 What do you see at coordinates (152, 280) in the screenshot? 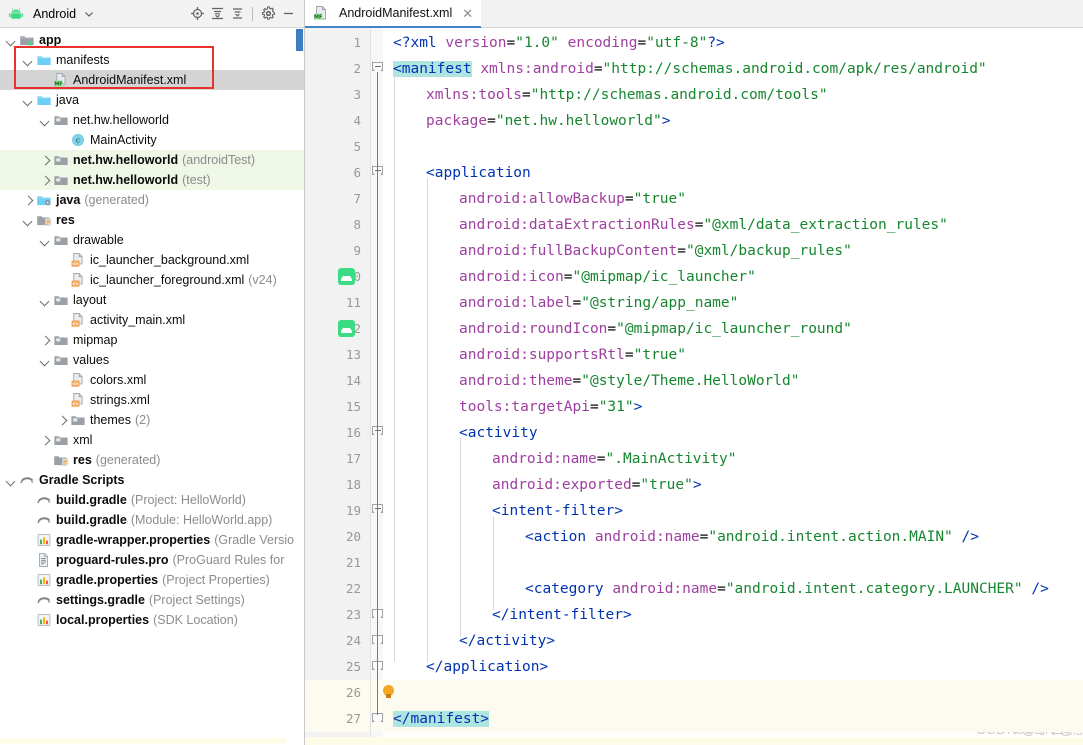
I see `tree-item-ic-launcher-foreground-xml: <> ic_launcher_foreground.xml (v24)` at bounding box center [152, 280].